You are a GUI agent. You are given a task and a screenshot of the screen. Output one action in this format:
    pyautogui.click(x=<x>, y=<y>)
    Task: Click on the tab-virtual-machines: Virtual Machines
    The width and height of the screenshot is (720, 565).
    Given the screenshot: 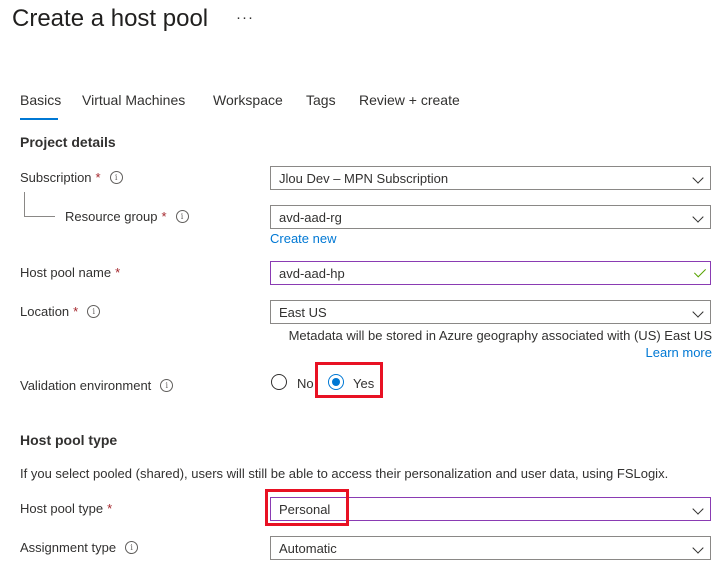 What is the action you would take?
    pyautogui.click(x=133, y=100)
    